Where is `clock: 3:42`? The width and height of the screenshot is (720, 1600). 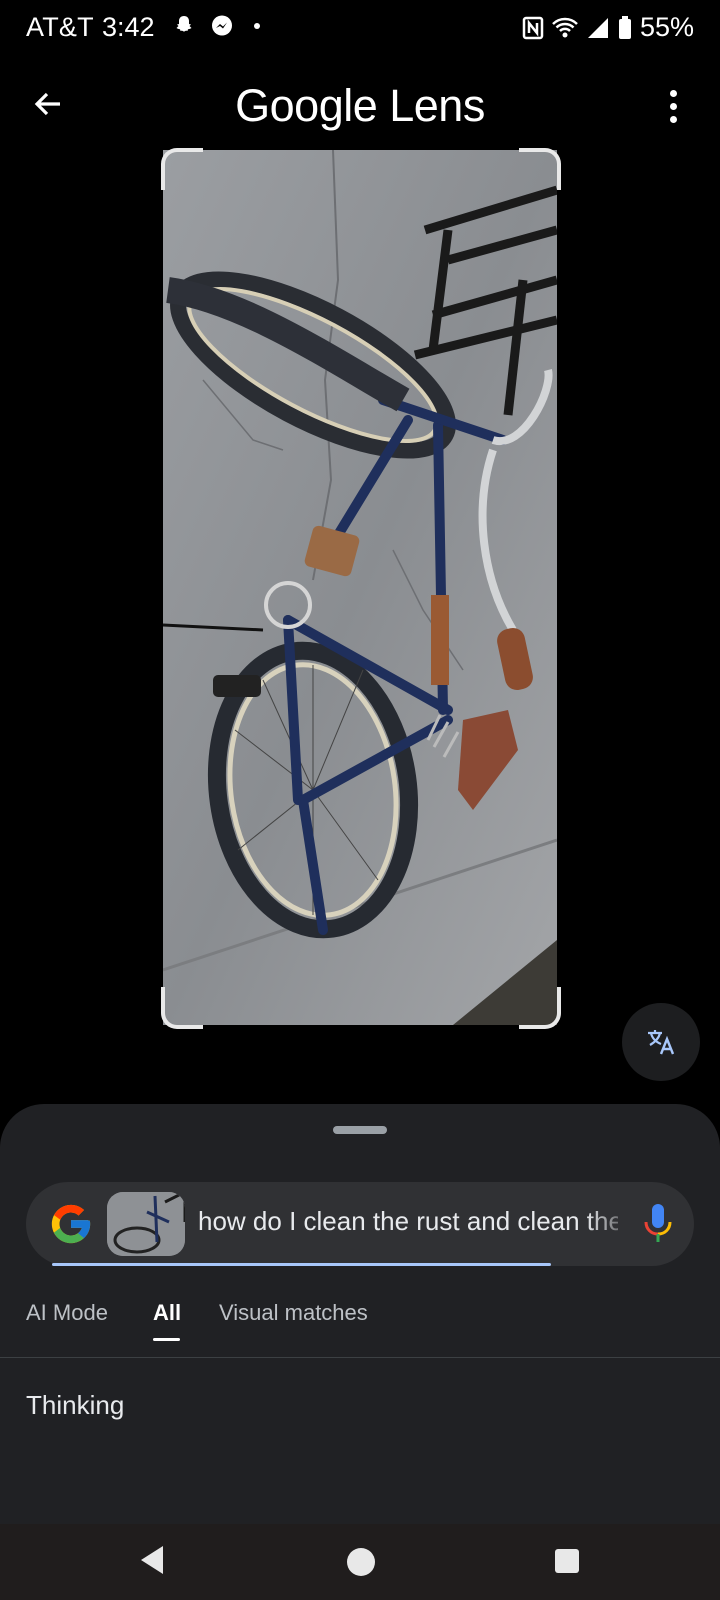
clock: 3:42 is located at coordinates (128, 27).